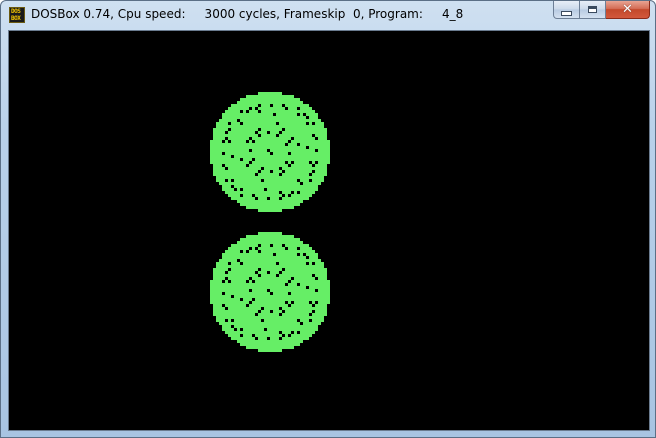  I want to click on dosbox-icon: DOS BOX, so click(17, 15).